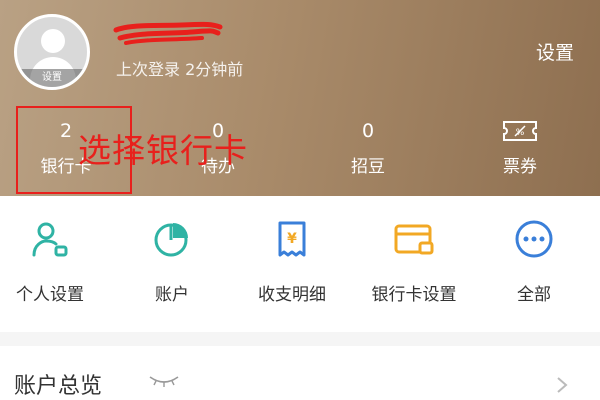 This screenshot has height=400, width=600. Describe the element at coordinates (172, 239) in the screenshot. I see `pie-chart-icon` at that location.